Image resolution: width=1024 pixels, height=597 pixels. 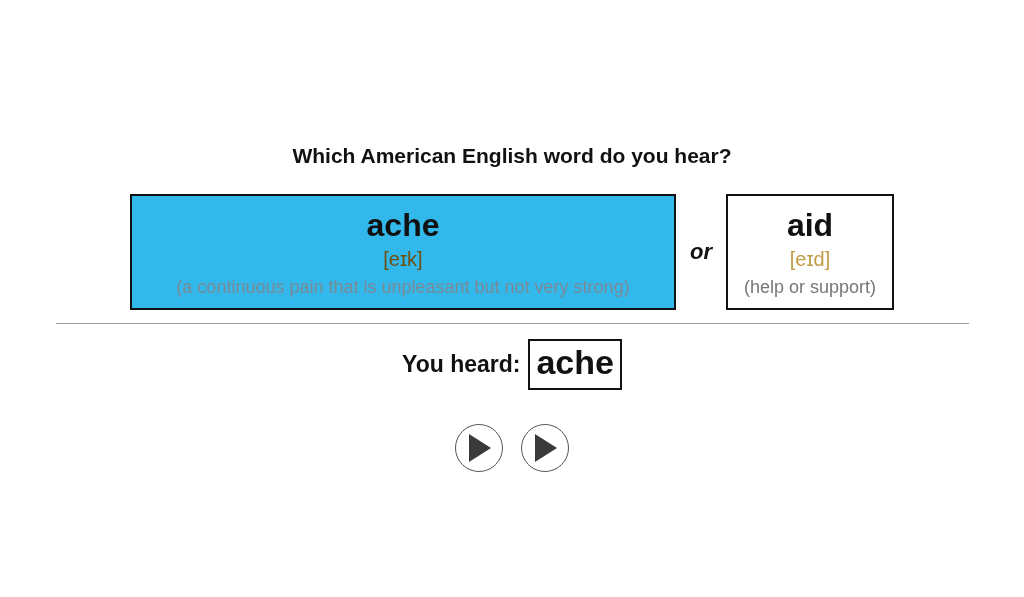 What do you see at coordinates (810, 287) in the screenshot?
I see `definition-text: (help or support)` at bounding box center [810, 287].